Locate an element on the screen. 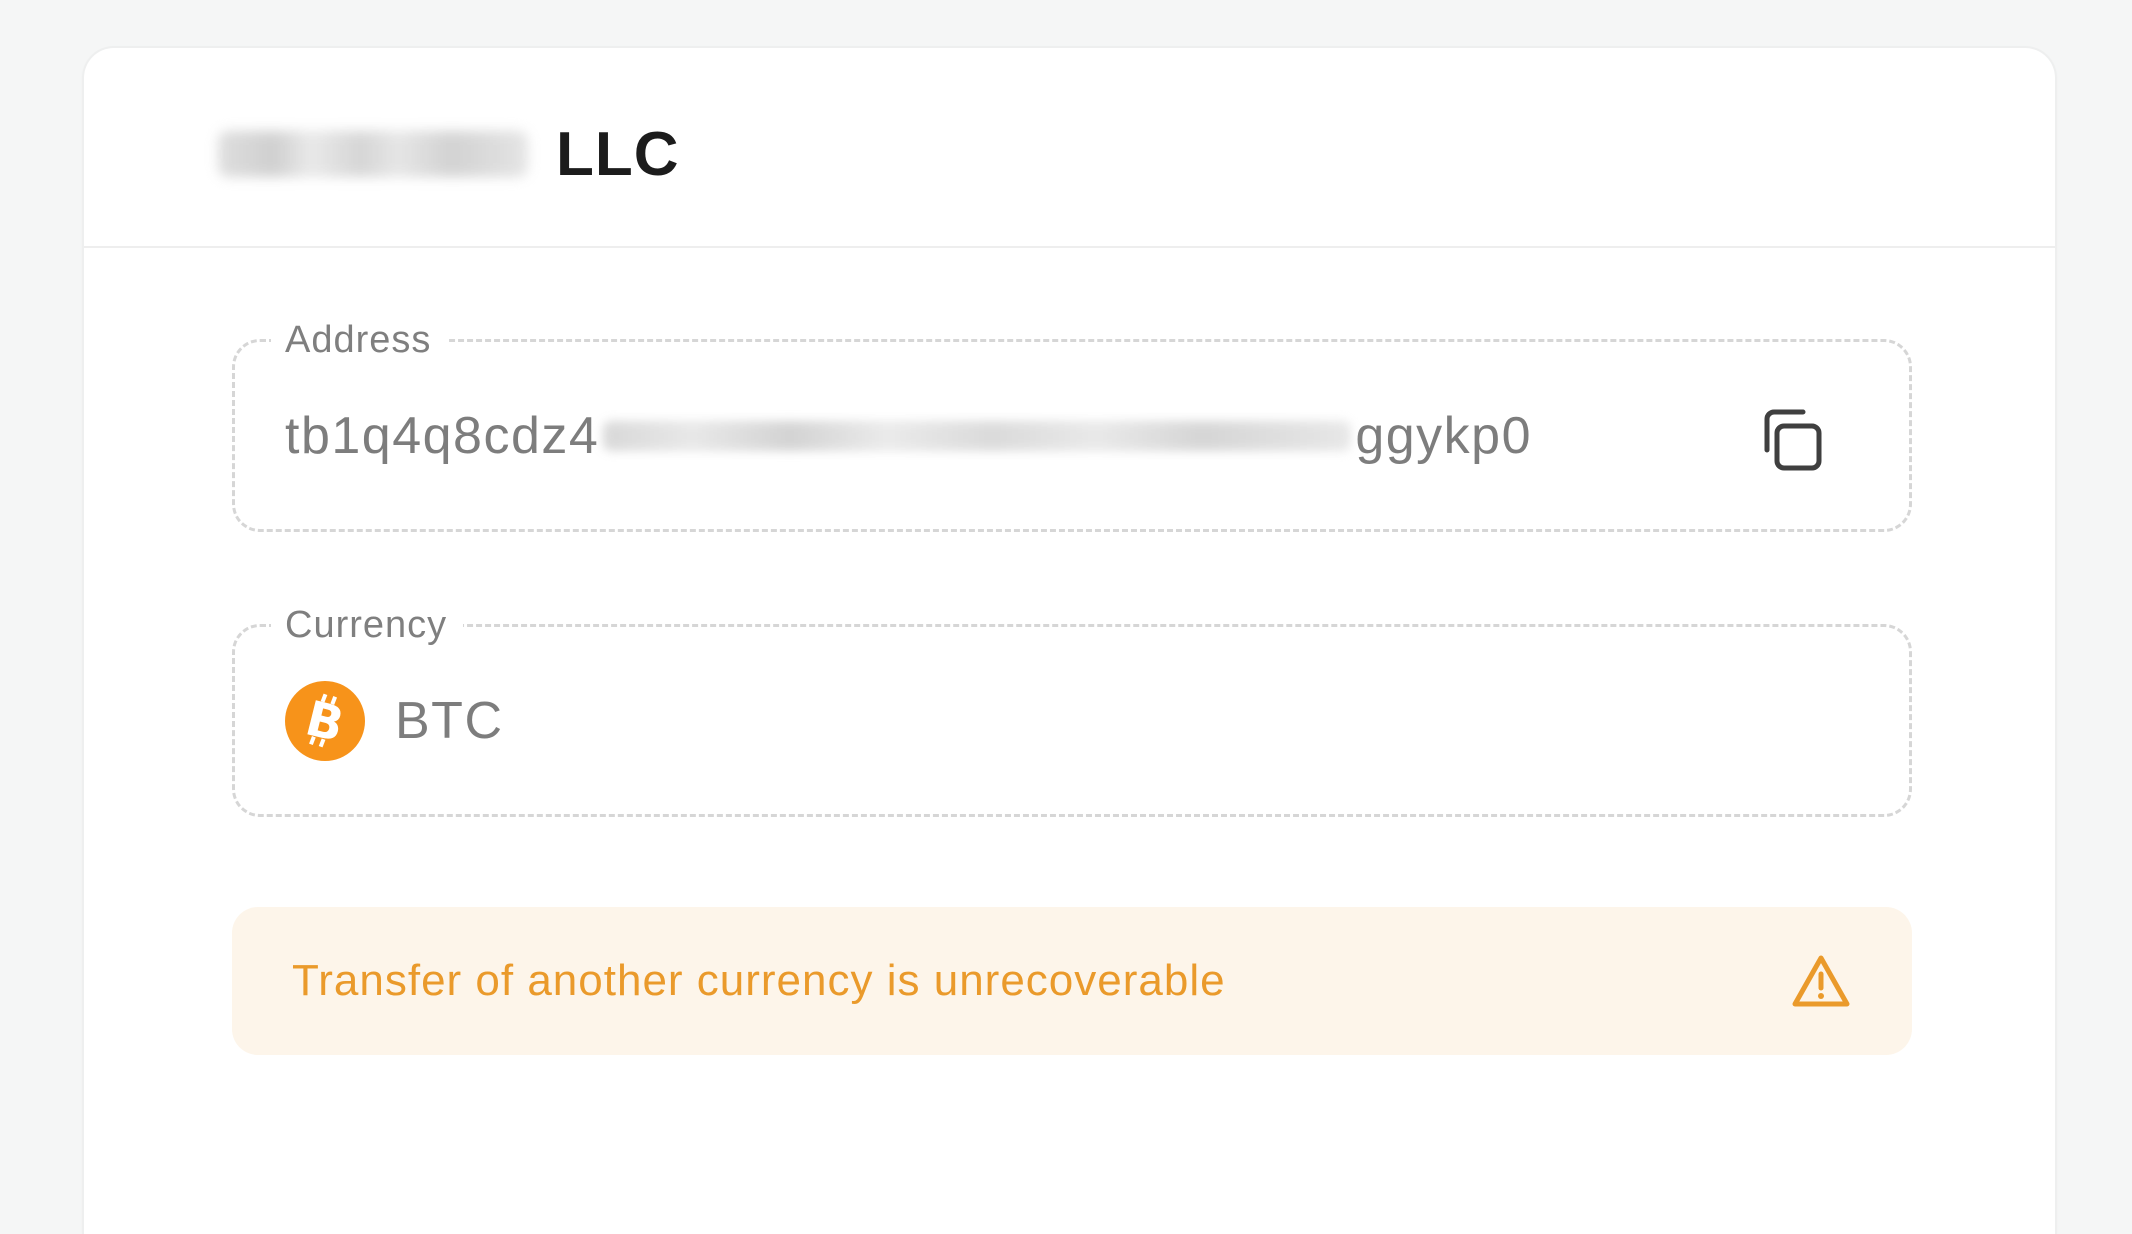 The image size is (2132, 1234). currency-code: BTC is located at coordinates (449, 720).